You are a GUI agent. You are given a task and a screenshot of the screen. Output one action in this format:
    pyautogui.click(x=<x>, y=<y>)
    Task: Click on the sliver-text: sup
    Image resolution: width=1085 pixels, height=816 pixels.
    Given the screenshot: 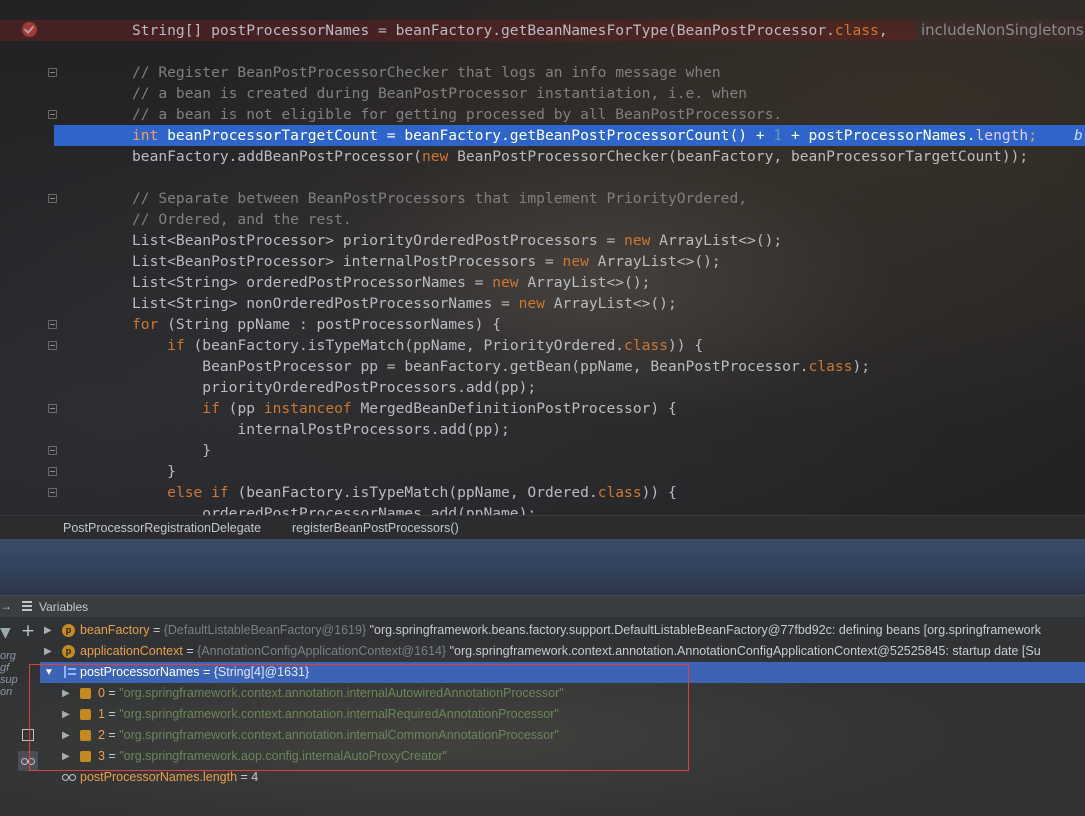 What is the action you would take?
    pyautogui.click(x=9, y=680)
    